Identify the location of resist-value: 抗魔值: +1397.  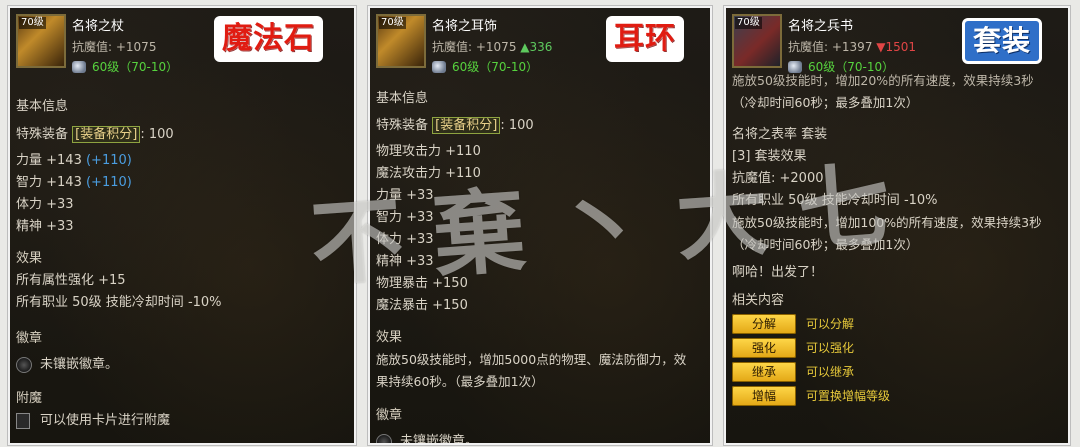
(830, 47).